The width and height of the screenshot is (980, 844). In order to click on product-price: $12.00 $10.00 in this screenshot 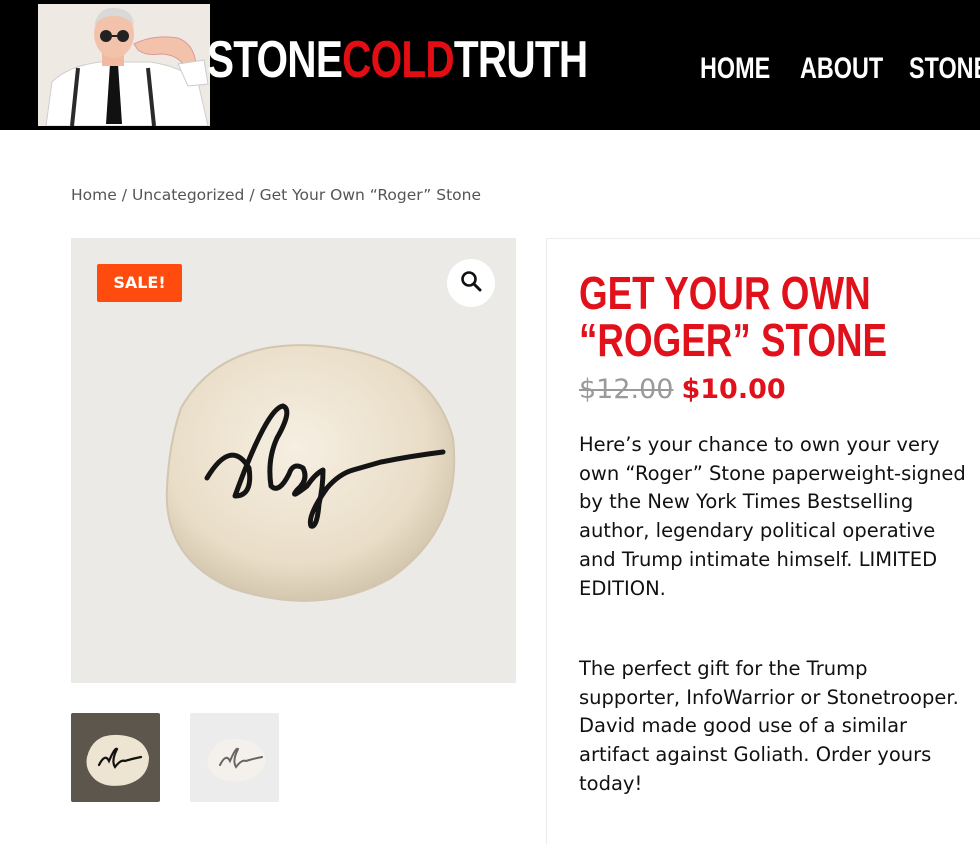, I will do `click(682, 390)`.